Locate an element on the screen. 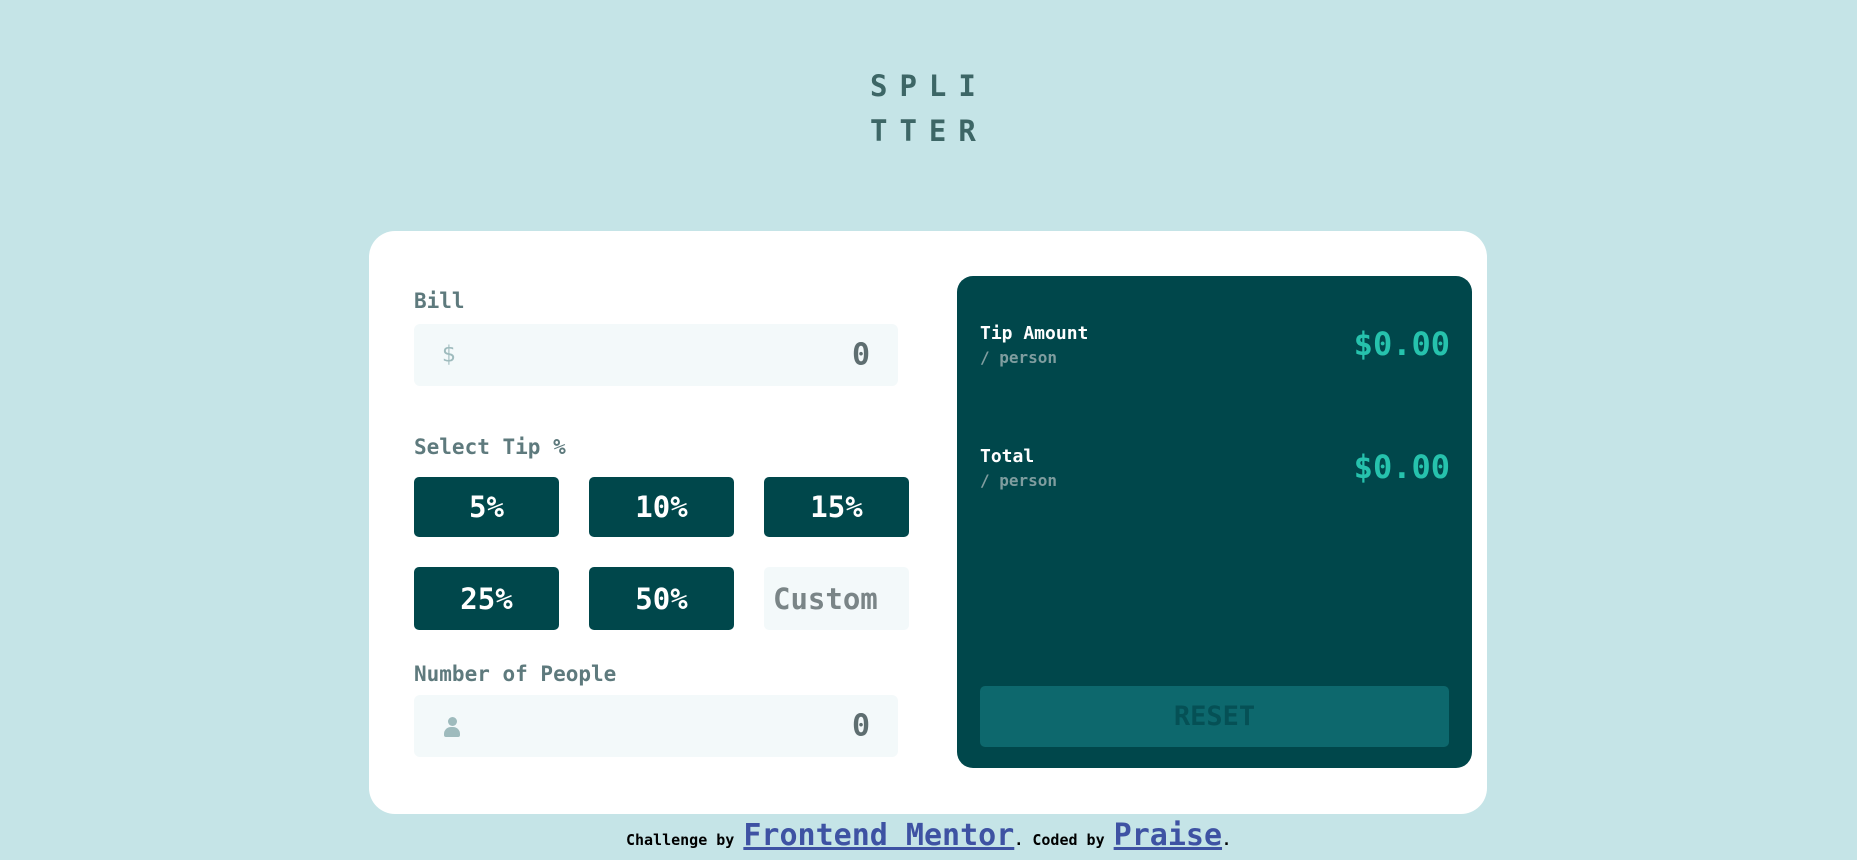 This screenshot has width=1857, height=860. bill-label: Bill is located at coordinates (439, 301).